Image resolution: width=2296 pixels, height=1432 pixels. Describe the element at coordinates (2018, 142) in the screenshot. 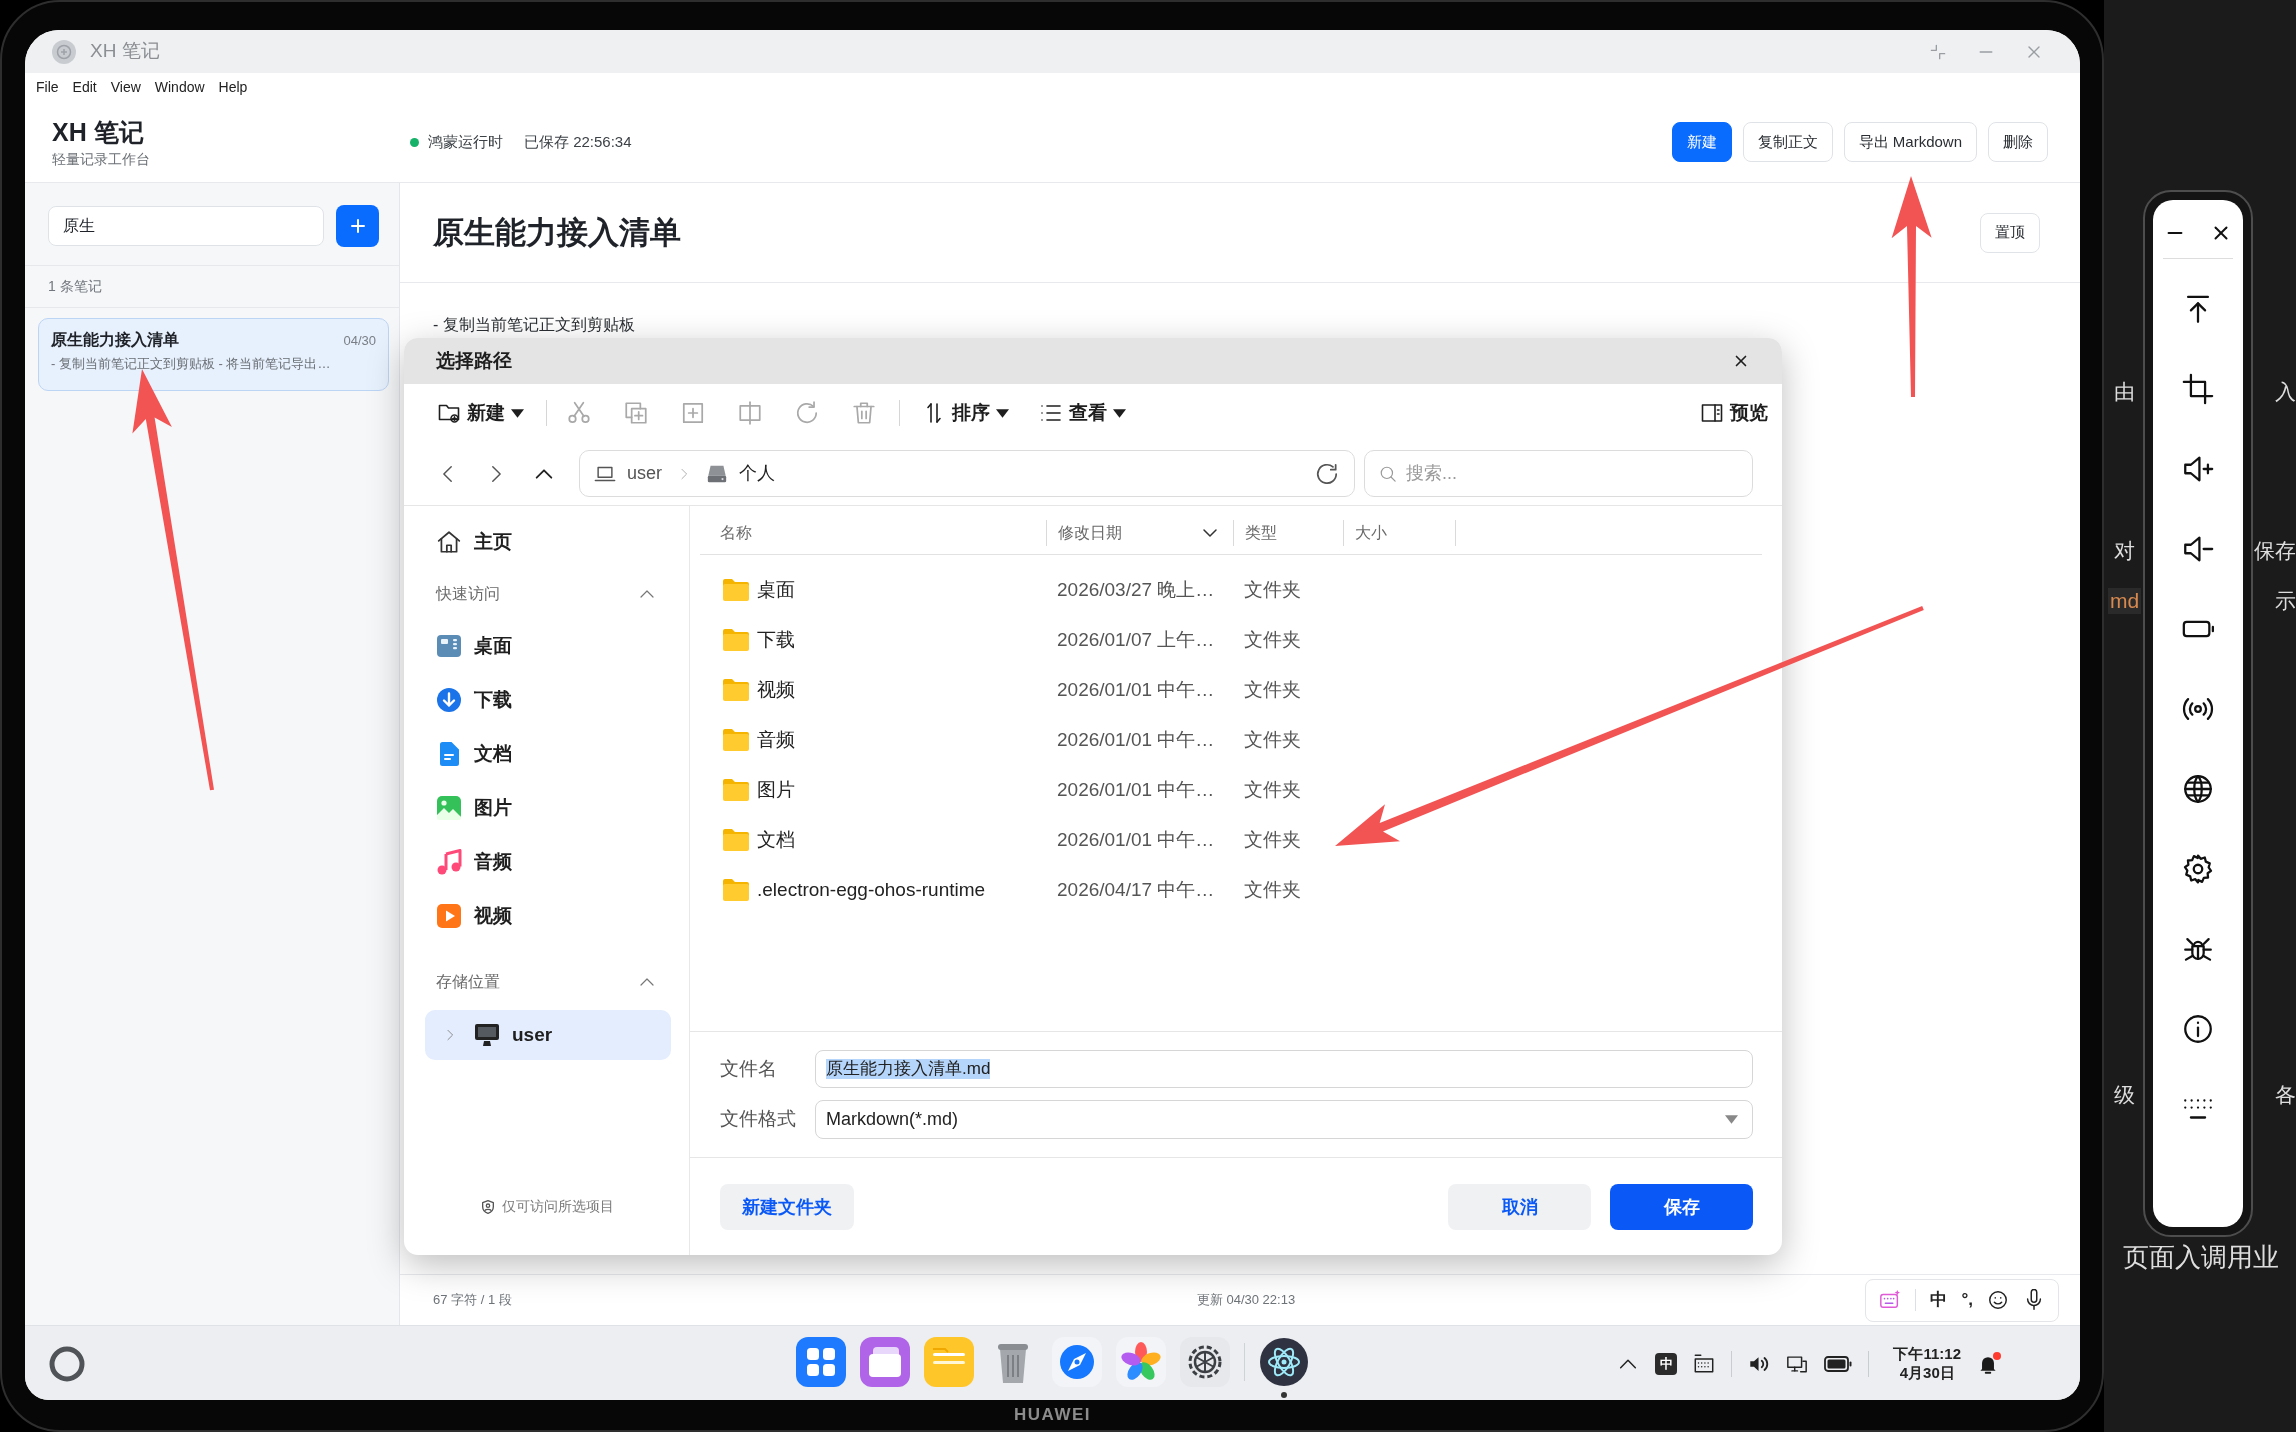

I see `action-button: 删除` at that location.